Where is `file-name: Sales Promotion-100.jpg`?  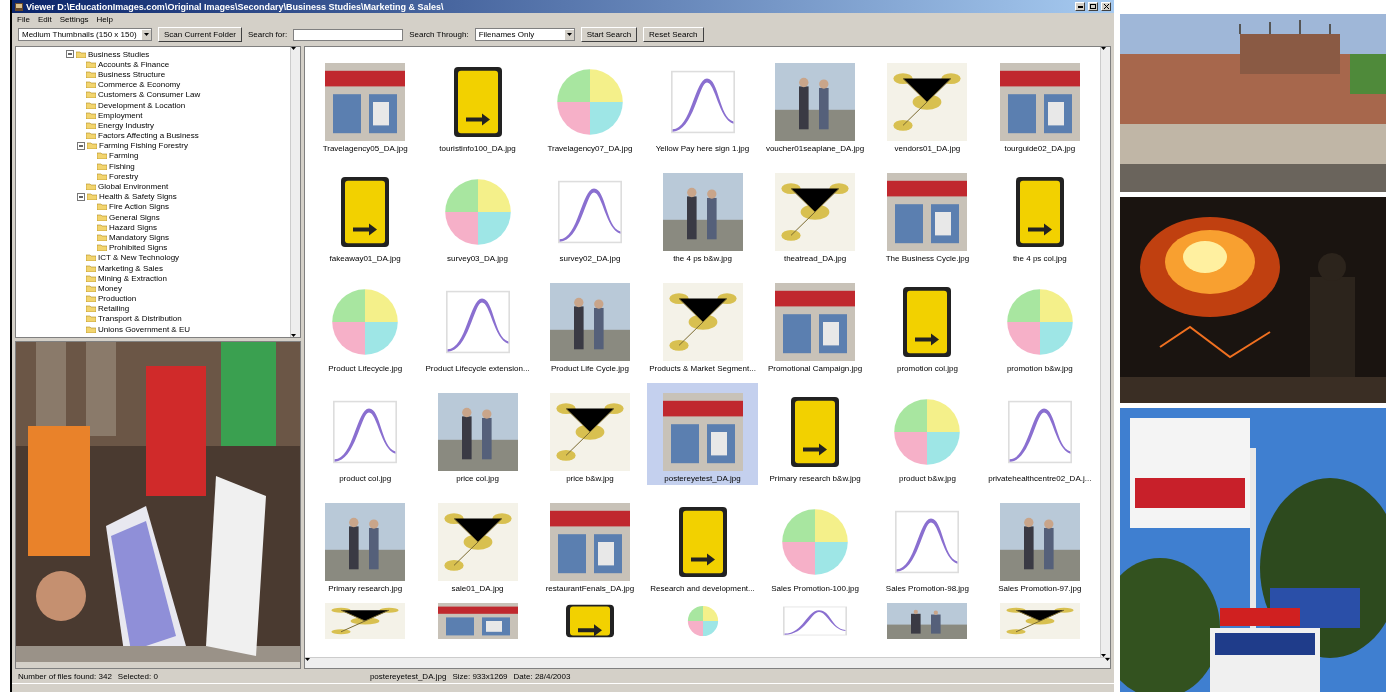
file-name: Sales Promotion-100.jpg is located at coordinates (815, 588).